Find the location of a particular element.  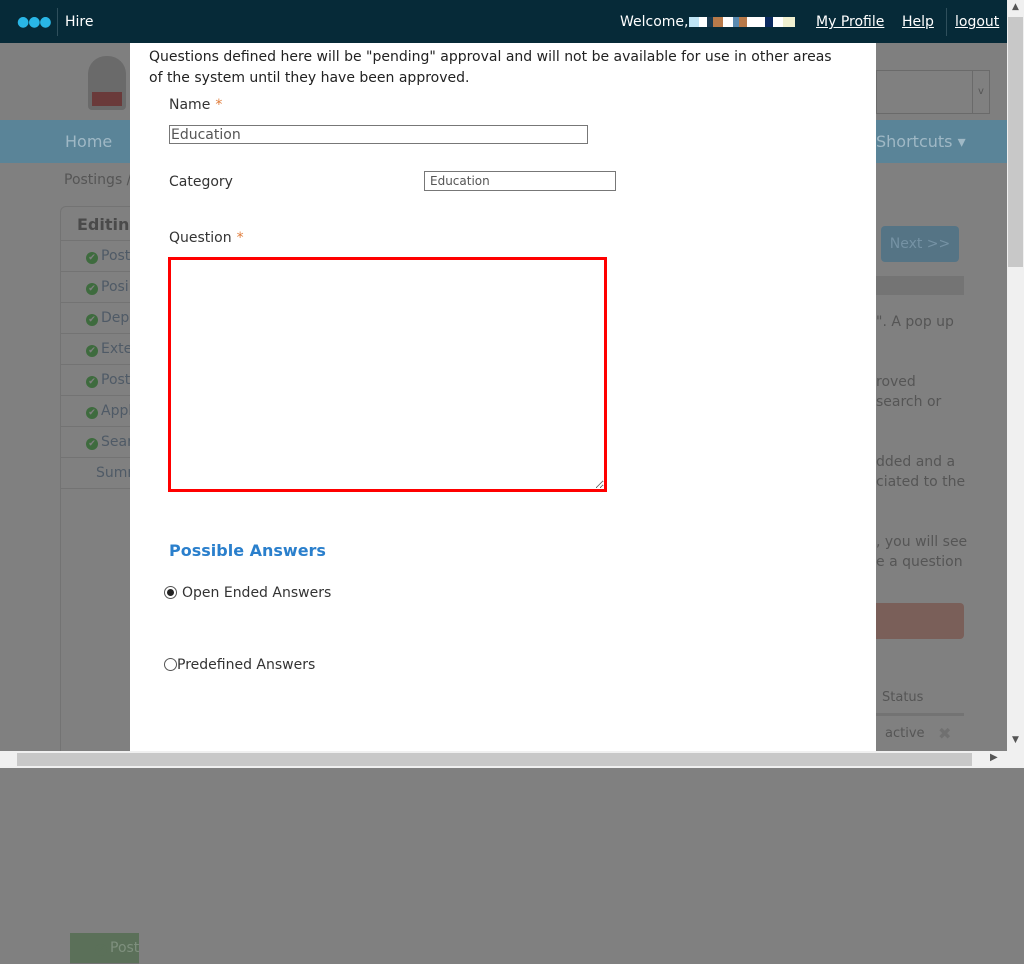

dots-menu-icon: ●●● is located at coordinates (34, 22).